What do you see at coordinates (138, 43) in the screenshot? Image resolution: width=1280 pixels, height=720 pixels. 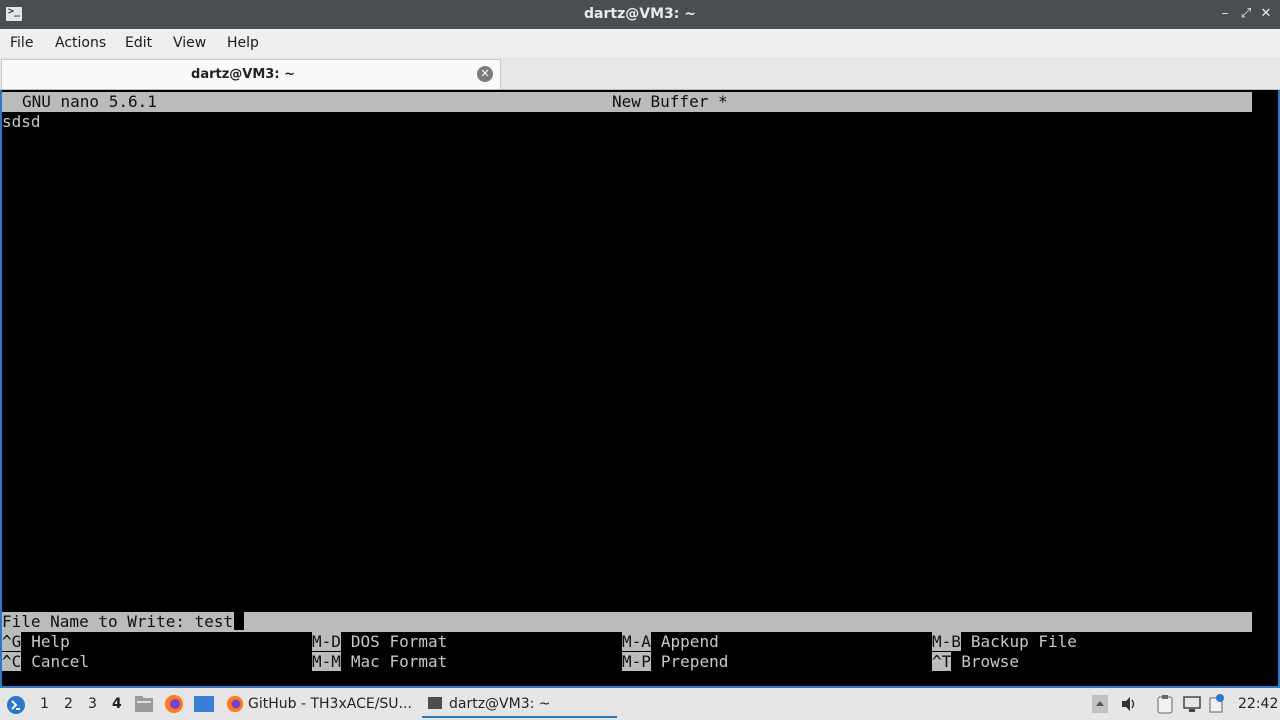 I see `menu-edit: Edit` at bounding box center [138, 43].